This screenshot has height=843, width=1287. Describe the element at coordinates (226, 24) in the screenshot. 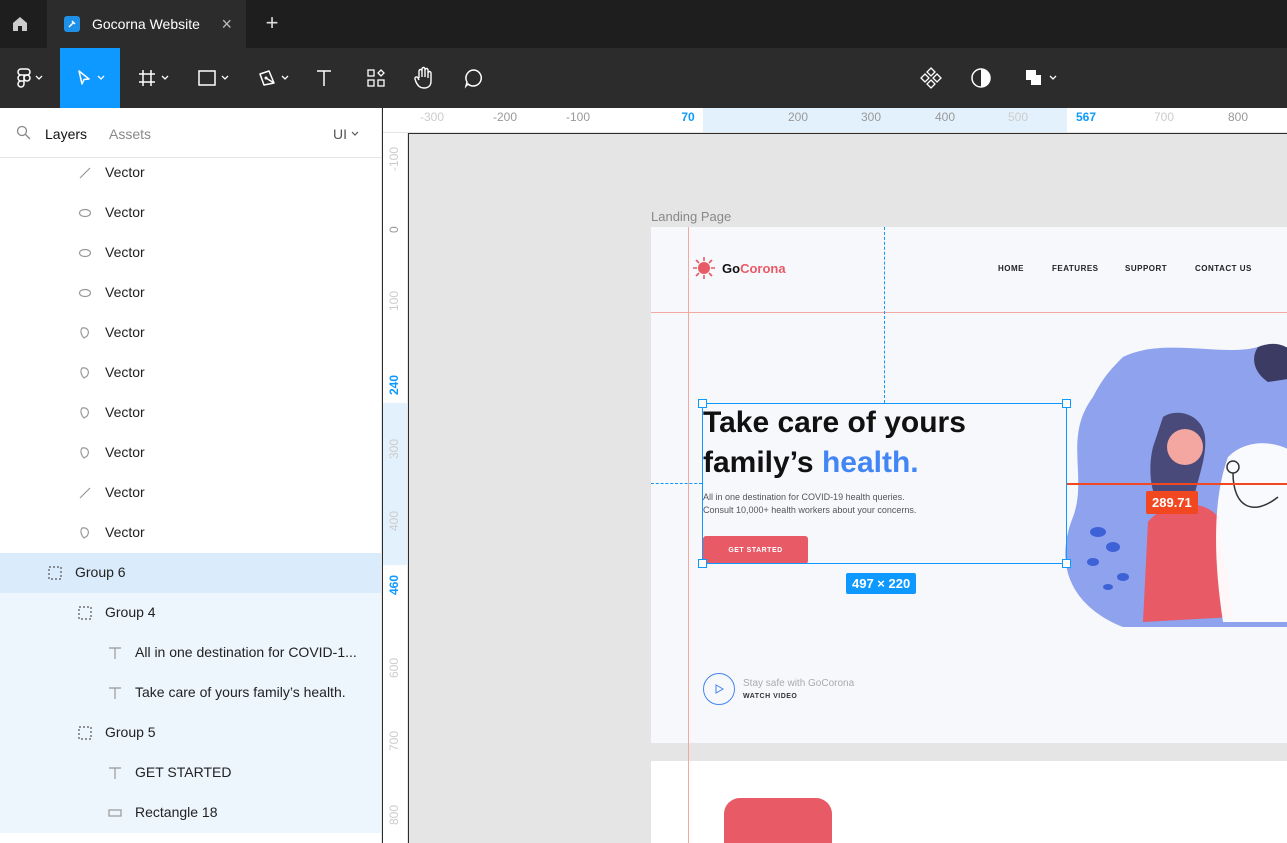

I see `close-tab-icon: ×` at that location.